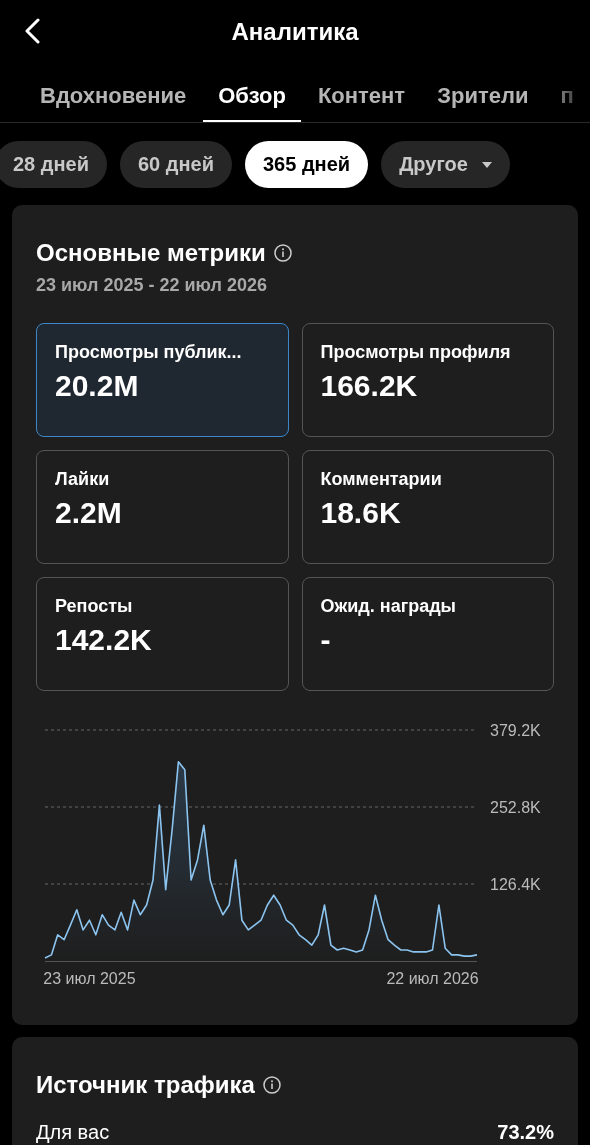 Image resolution: width=590 pixels, height=1145 pixels. What do you see at coordinates (427, 634) in the screenshot?
I see `metric-tile: Ожид. награды -` at bounding box center [427, 634].